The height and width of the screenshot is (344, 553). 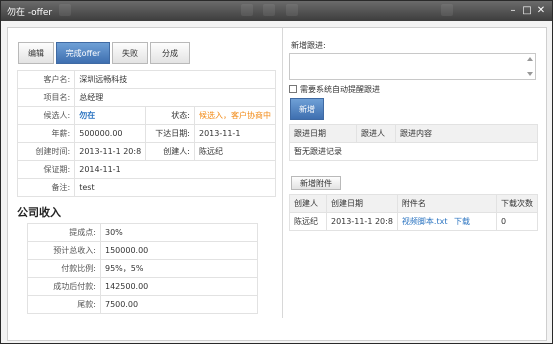 I want to click on attachment-date: 2013-11-1 20:8, so click(x=362, y=221).